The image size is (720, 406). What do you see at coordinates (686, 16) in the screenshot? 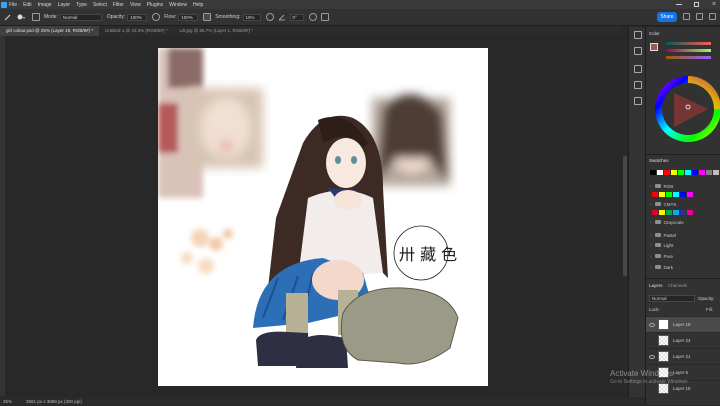
I see `search-icon` at bounding box center [686, 16].